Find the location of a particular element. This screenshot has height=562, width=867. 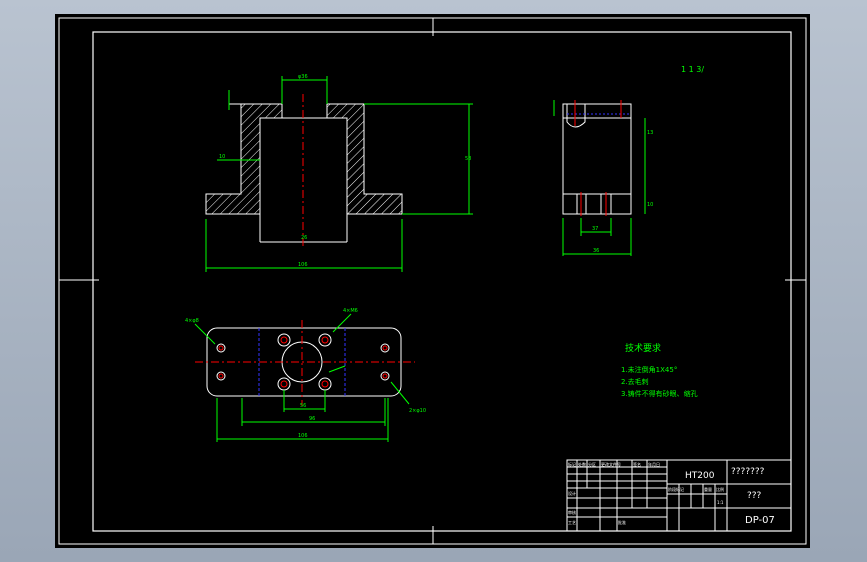

cell-5: 年月日 is located at coordinates (654, 464).